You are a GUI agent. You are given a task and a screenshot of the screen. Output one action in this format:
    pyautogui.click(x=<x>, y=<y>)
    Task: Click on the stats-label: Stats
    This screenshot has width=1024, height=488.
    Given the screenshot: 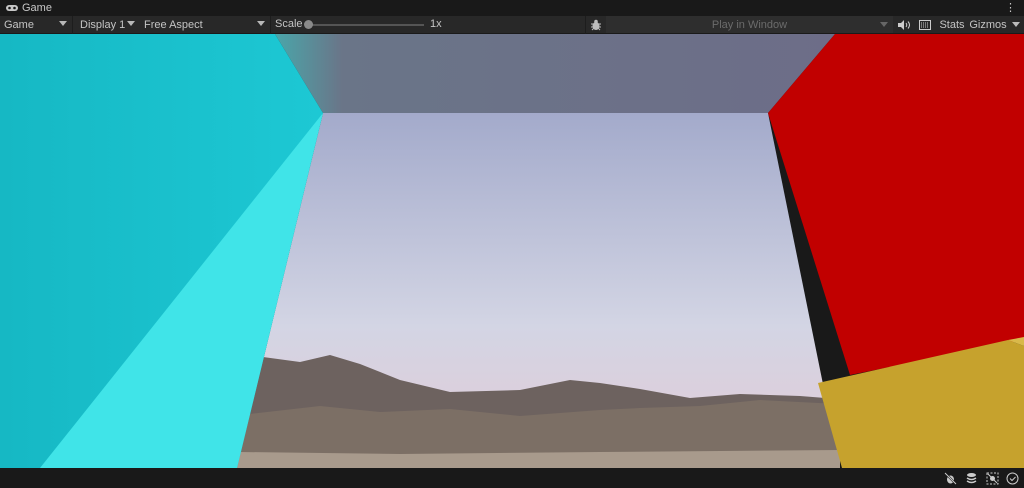 What is the action you would take?
    pyautogui.click(x=952, y=24)
    